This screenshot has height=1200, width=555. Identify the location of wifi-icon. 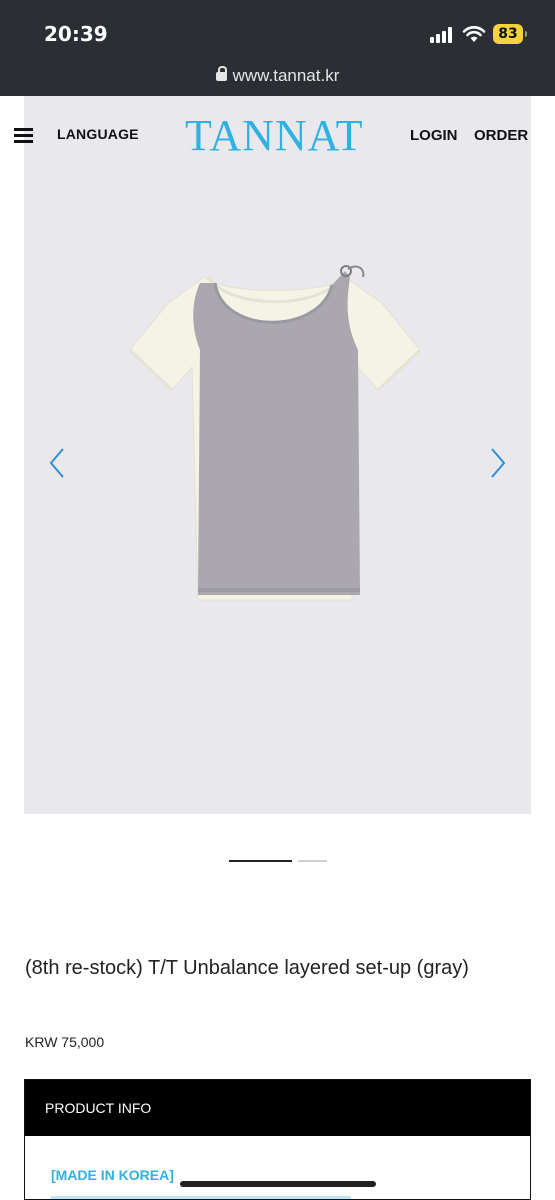
(474, 34).